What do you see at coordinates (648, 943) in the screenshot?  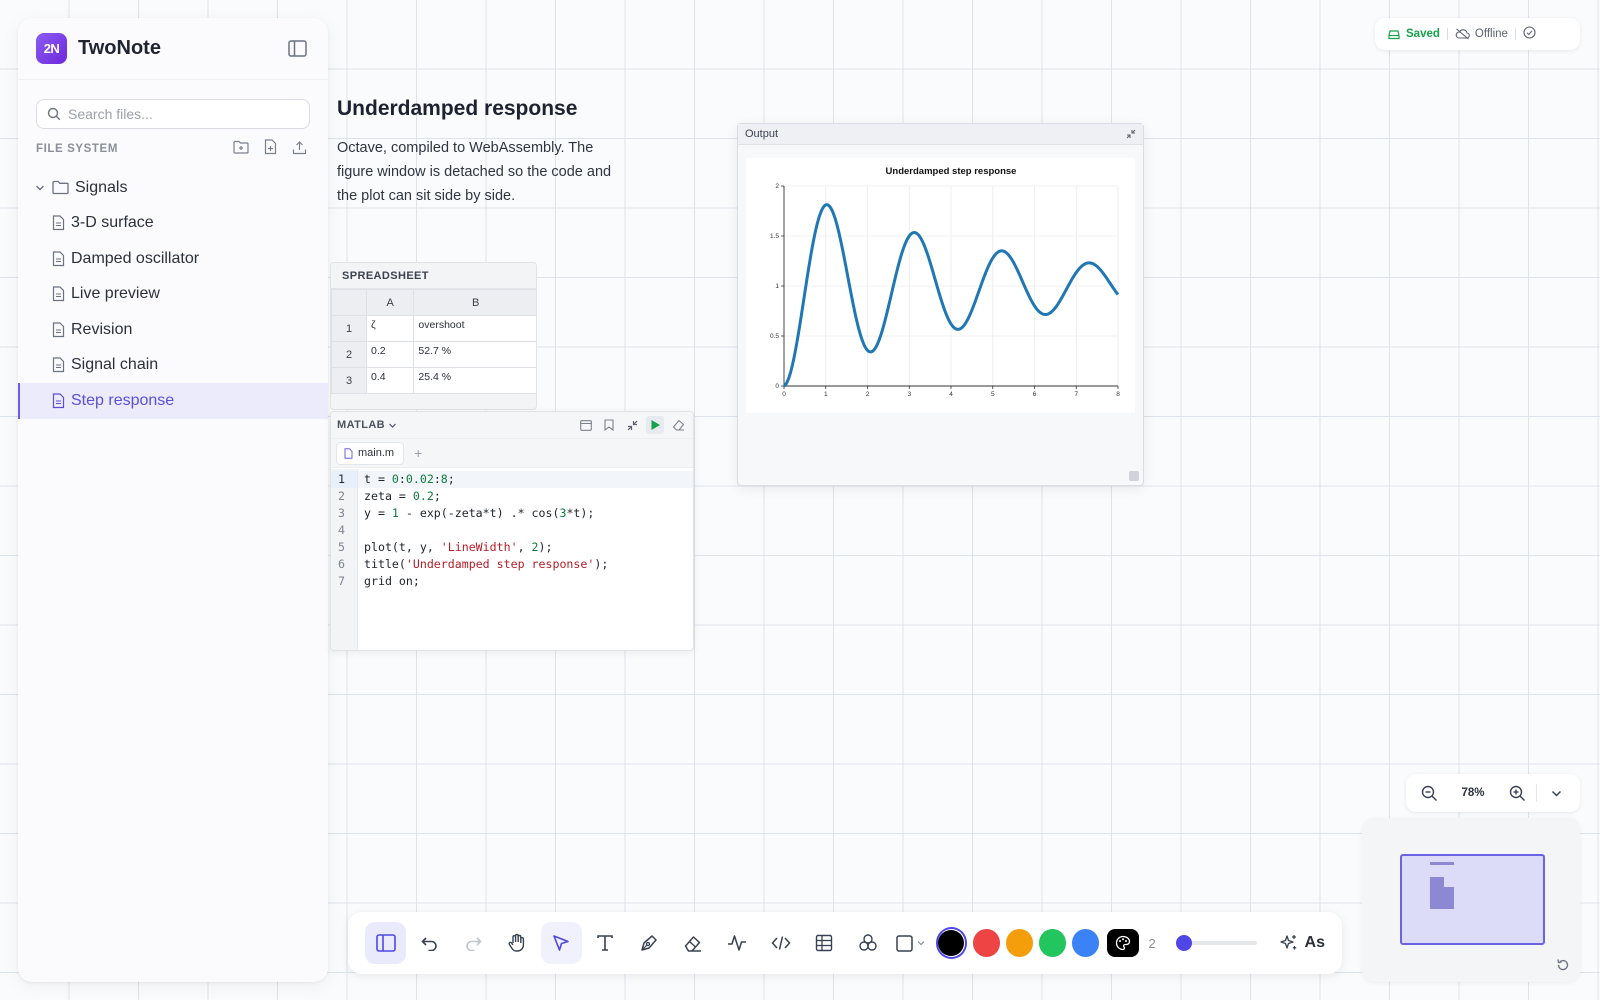 I see `pen-tool` at bounding box center [648, 943].